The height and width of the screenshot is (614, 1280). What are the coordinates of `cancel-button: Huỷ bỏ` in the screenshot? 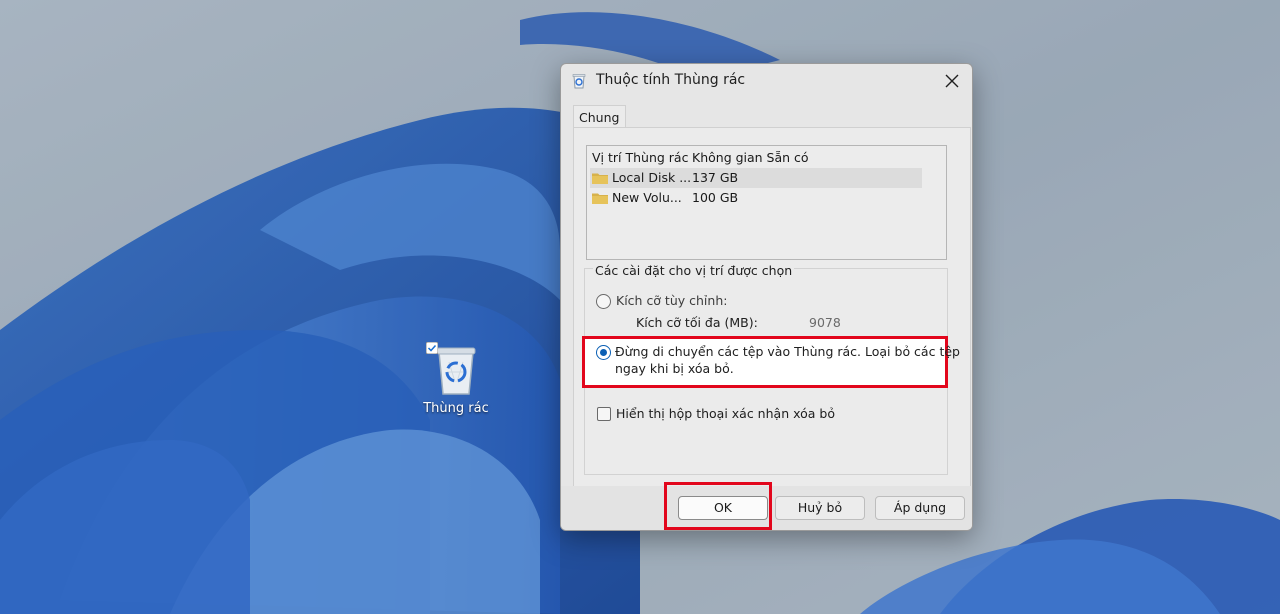 It's located at (820, 508).